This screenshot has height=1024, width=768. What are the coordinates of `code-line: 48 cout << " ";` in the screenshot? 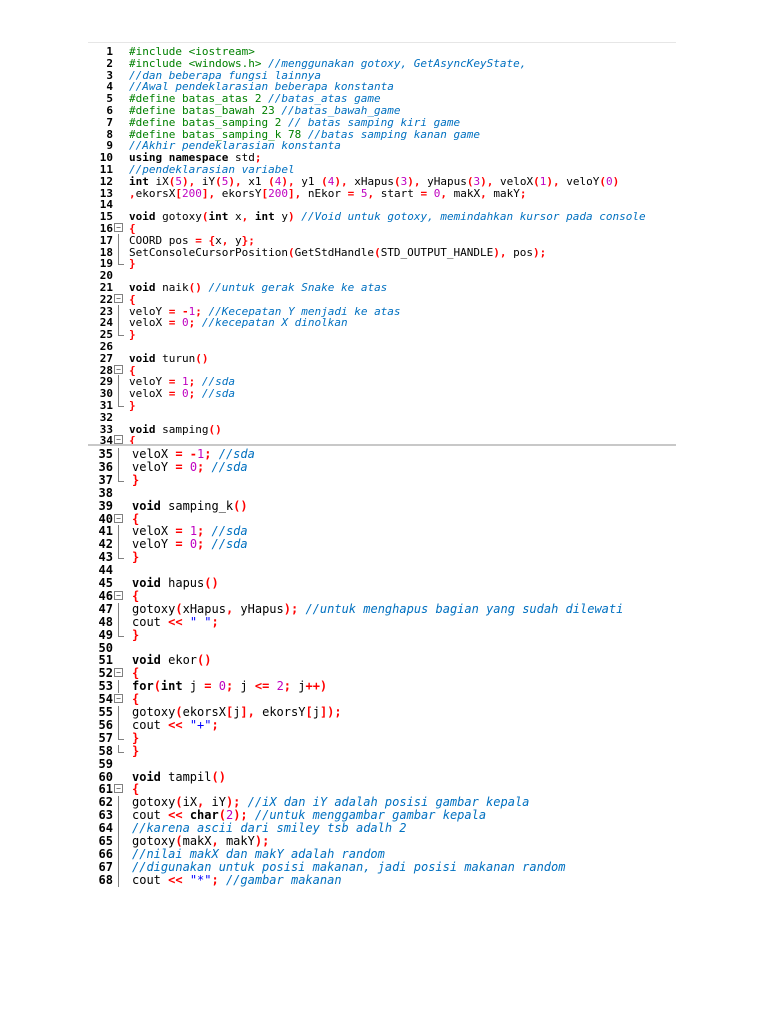 It's located at (382, 621).